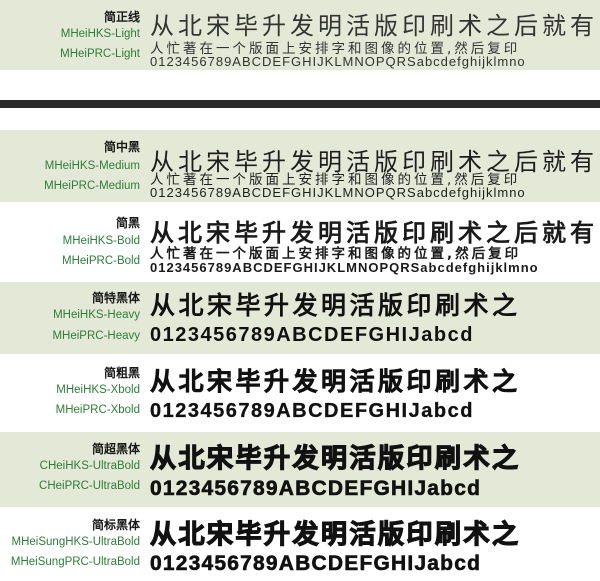 The image size is (600, 581). What do you see at coordinates (121, 147) in the screenshot?
I see `font-cn-name: 简中黑` at bounding box center [121, 147].